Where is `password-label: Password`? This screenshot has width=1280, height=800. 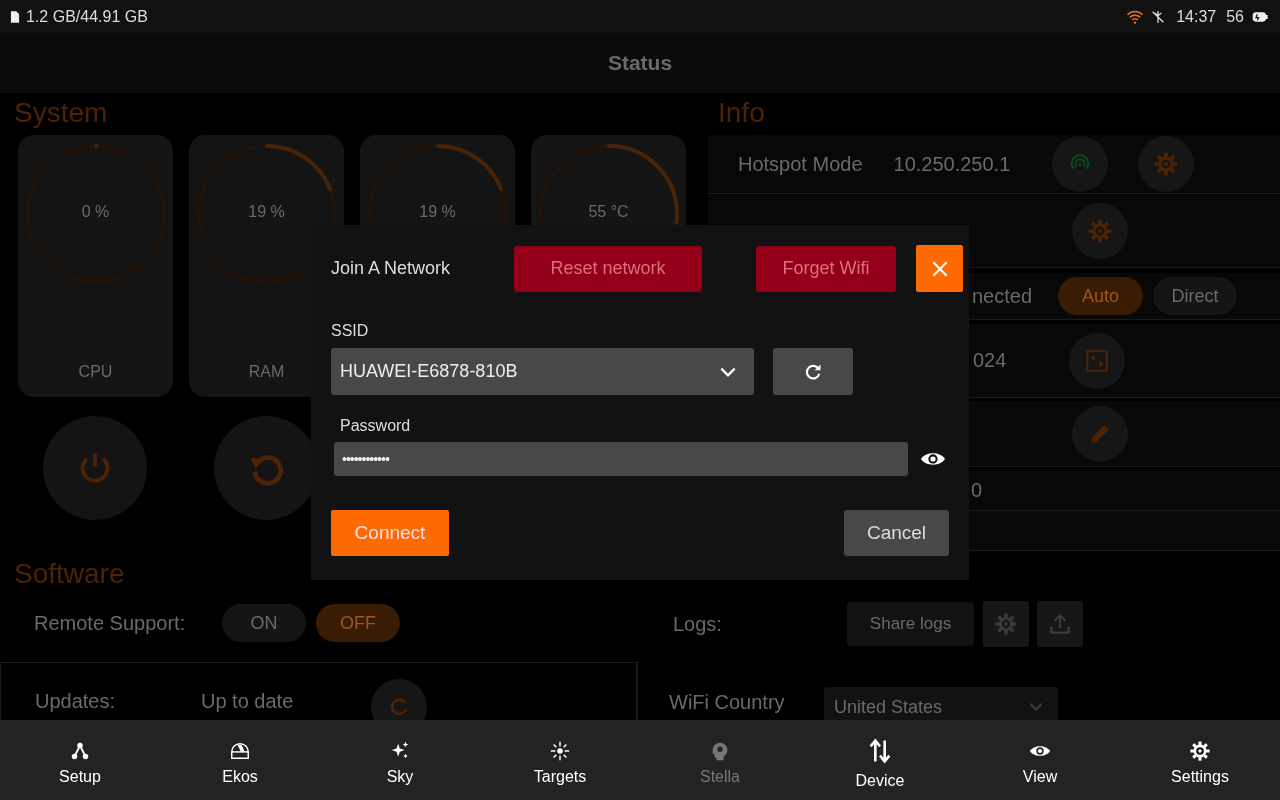 password-label: Password is located at coordinates (375, 426).